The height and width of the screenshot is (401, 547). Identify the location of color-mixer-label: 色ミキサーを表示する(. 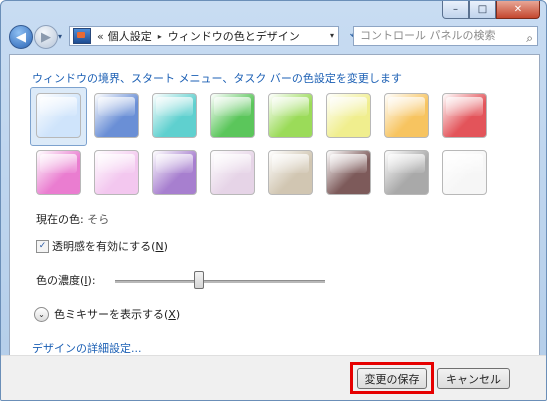
(111, 314).